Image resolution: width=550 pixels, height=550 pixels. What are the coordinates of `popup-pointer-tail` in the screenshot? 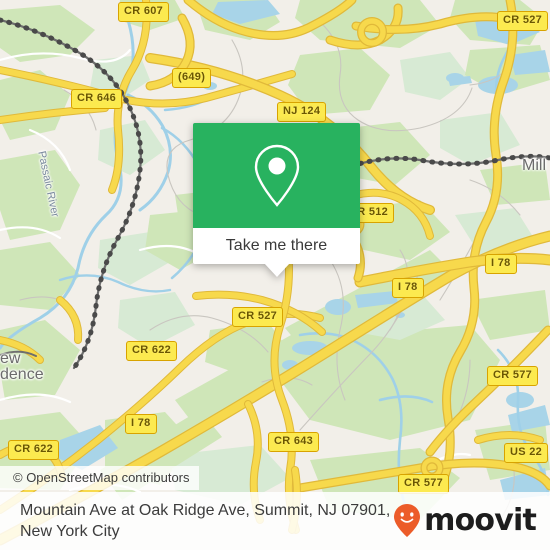 It's located at (276, 270).